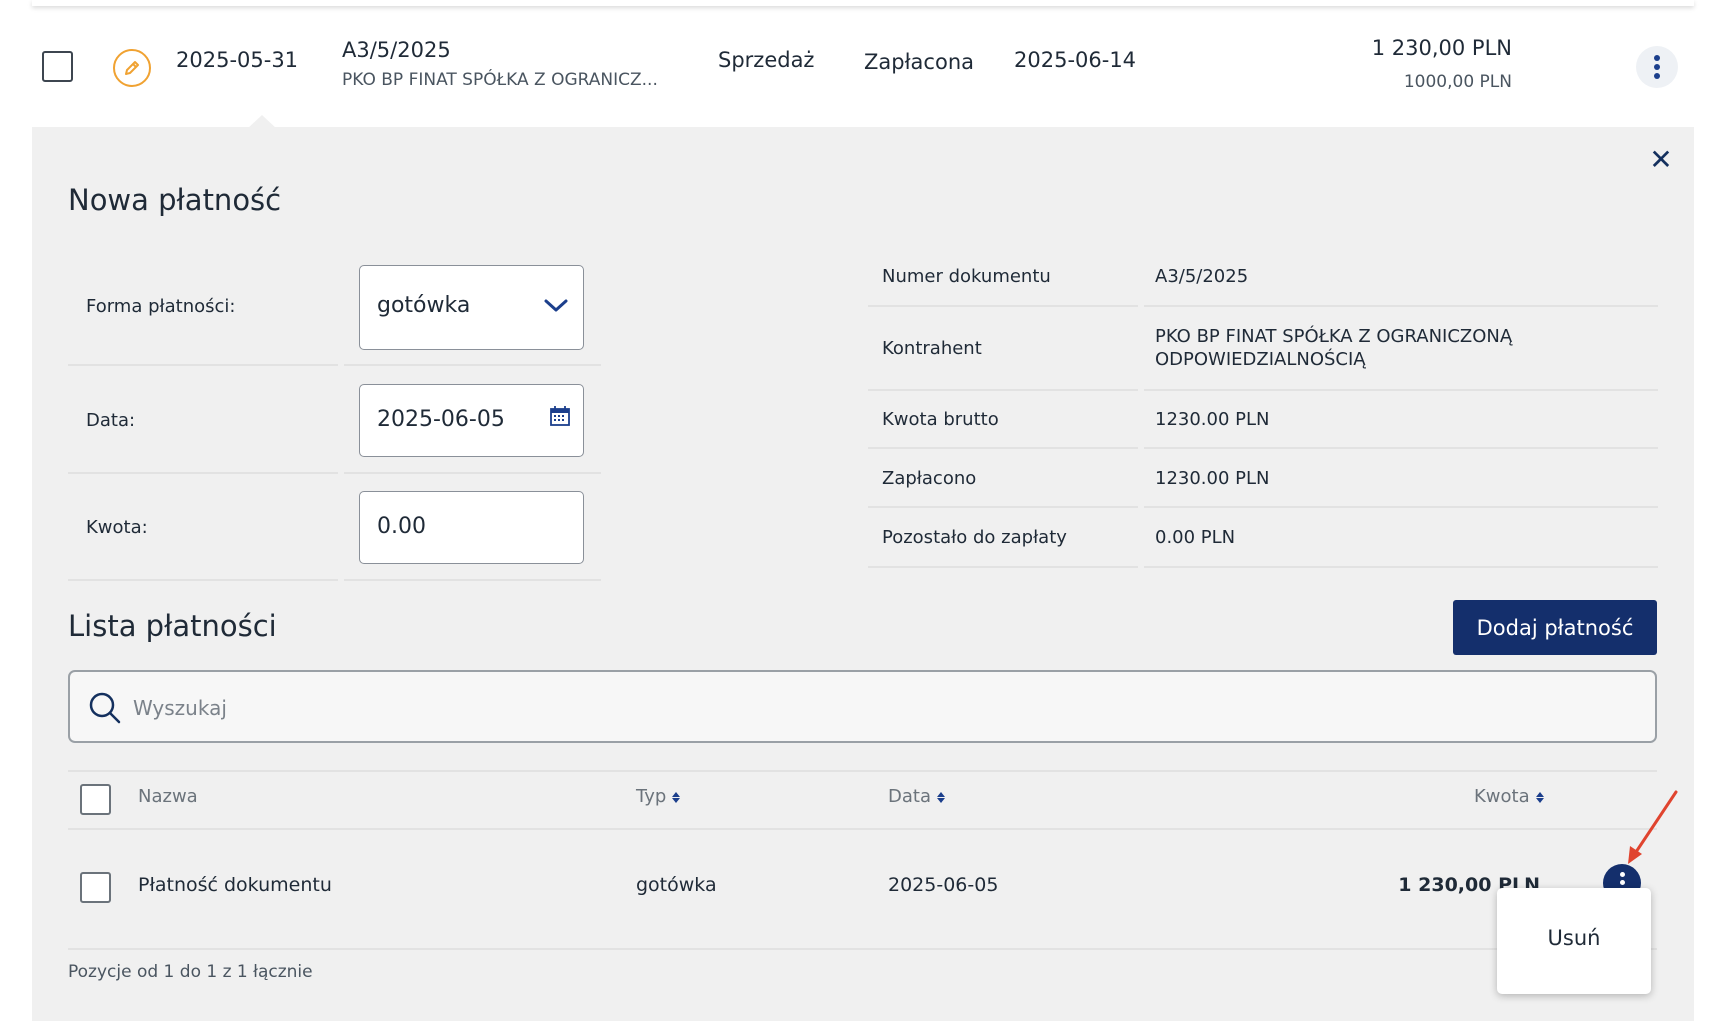 The width and height of the screenshot is (1724, 1021). I want to click on column-date: Data, so click(909, 796).